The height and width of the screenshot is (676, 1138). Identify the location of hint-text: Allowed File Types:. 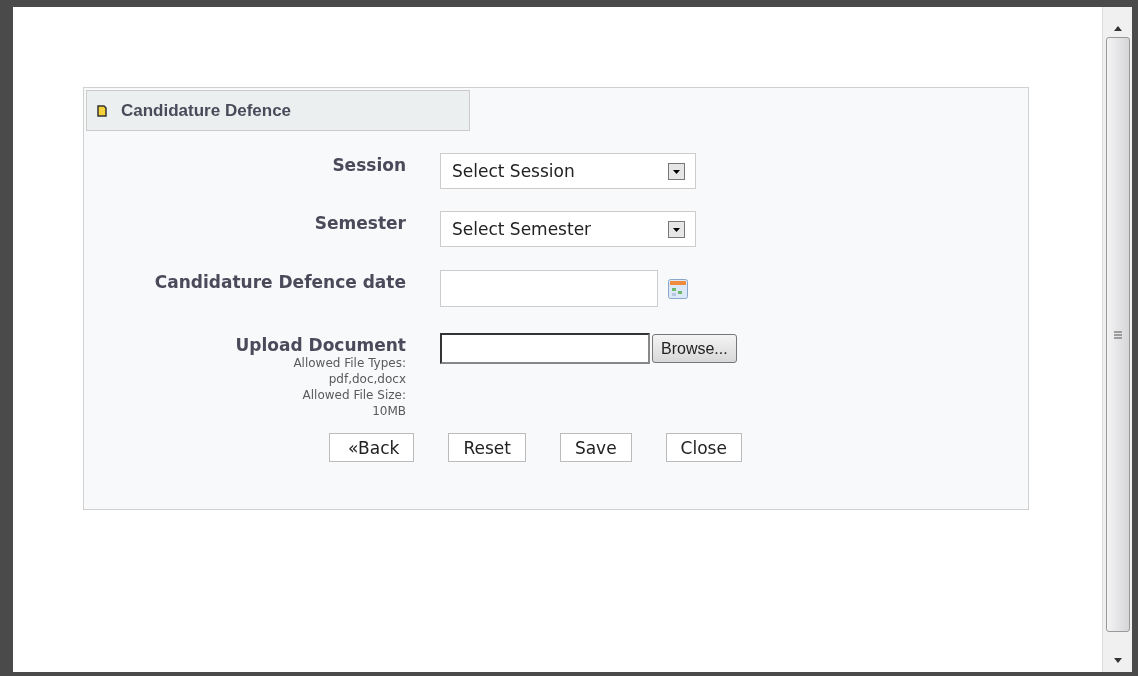
(349, 363).